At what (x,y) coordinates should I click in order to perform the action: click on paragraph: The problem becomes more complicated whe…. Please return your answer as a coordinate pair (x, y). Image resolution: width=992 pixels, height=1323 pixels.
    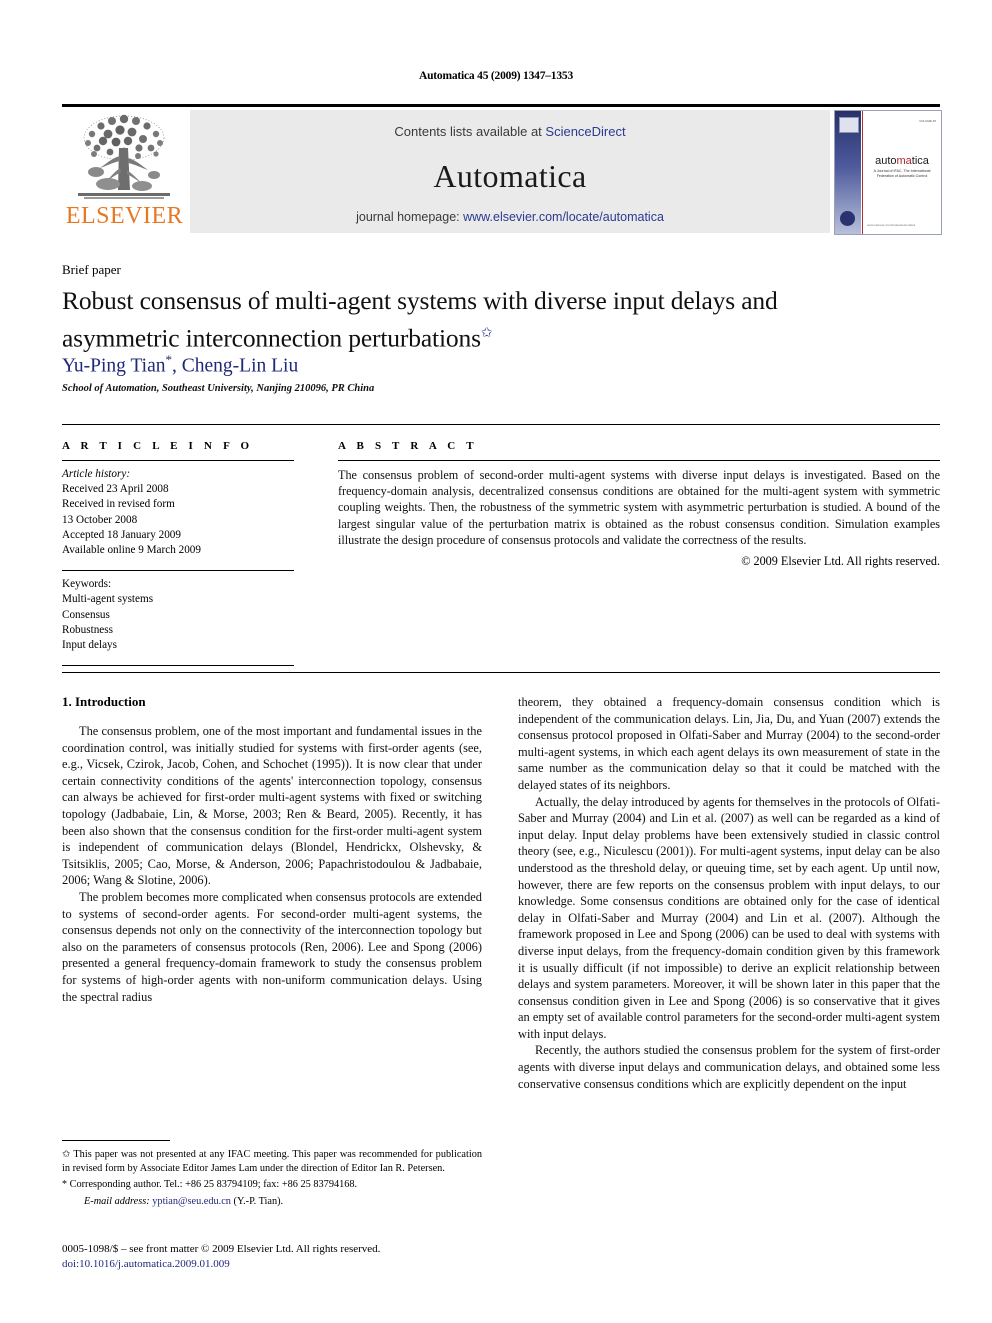
    Looking at the image, I should click on (272, 946).